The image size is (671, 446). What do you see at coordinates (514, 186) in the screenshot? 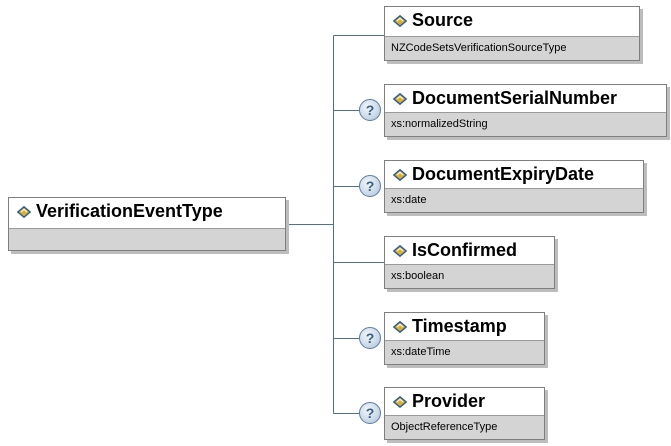
I see `element-box-document-expiry-date: DocumentExpiryDate xs:date` at bounding box center [514, 186].